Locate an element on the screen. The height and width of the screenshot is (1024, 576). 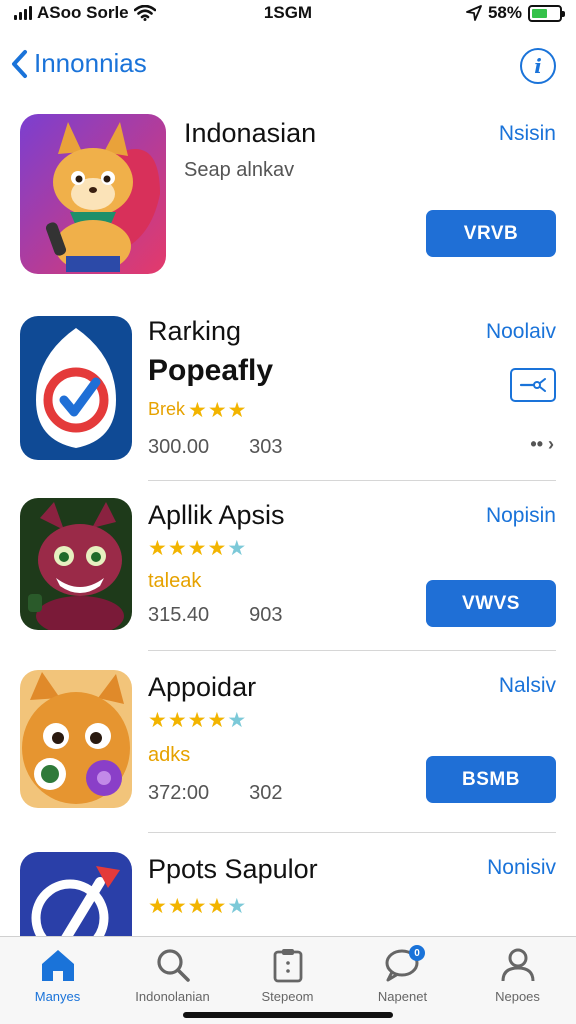
stat-value: 315.40 is located at coordinates (179, 615).